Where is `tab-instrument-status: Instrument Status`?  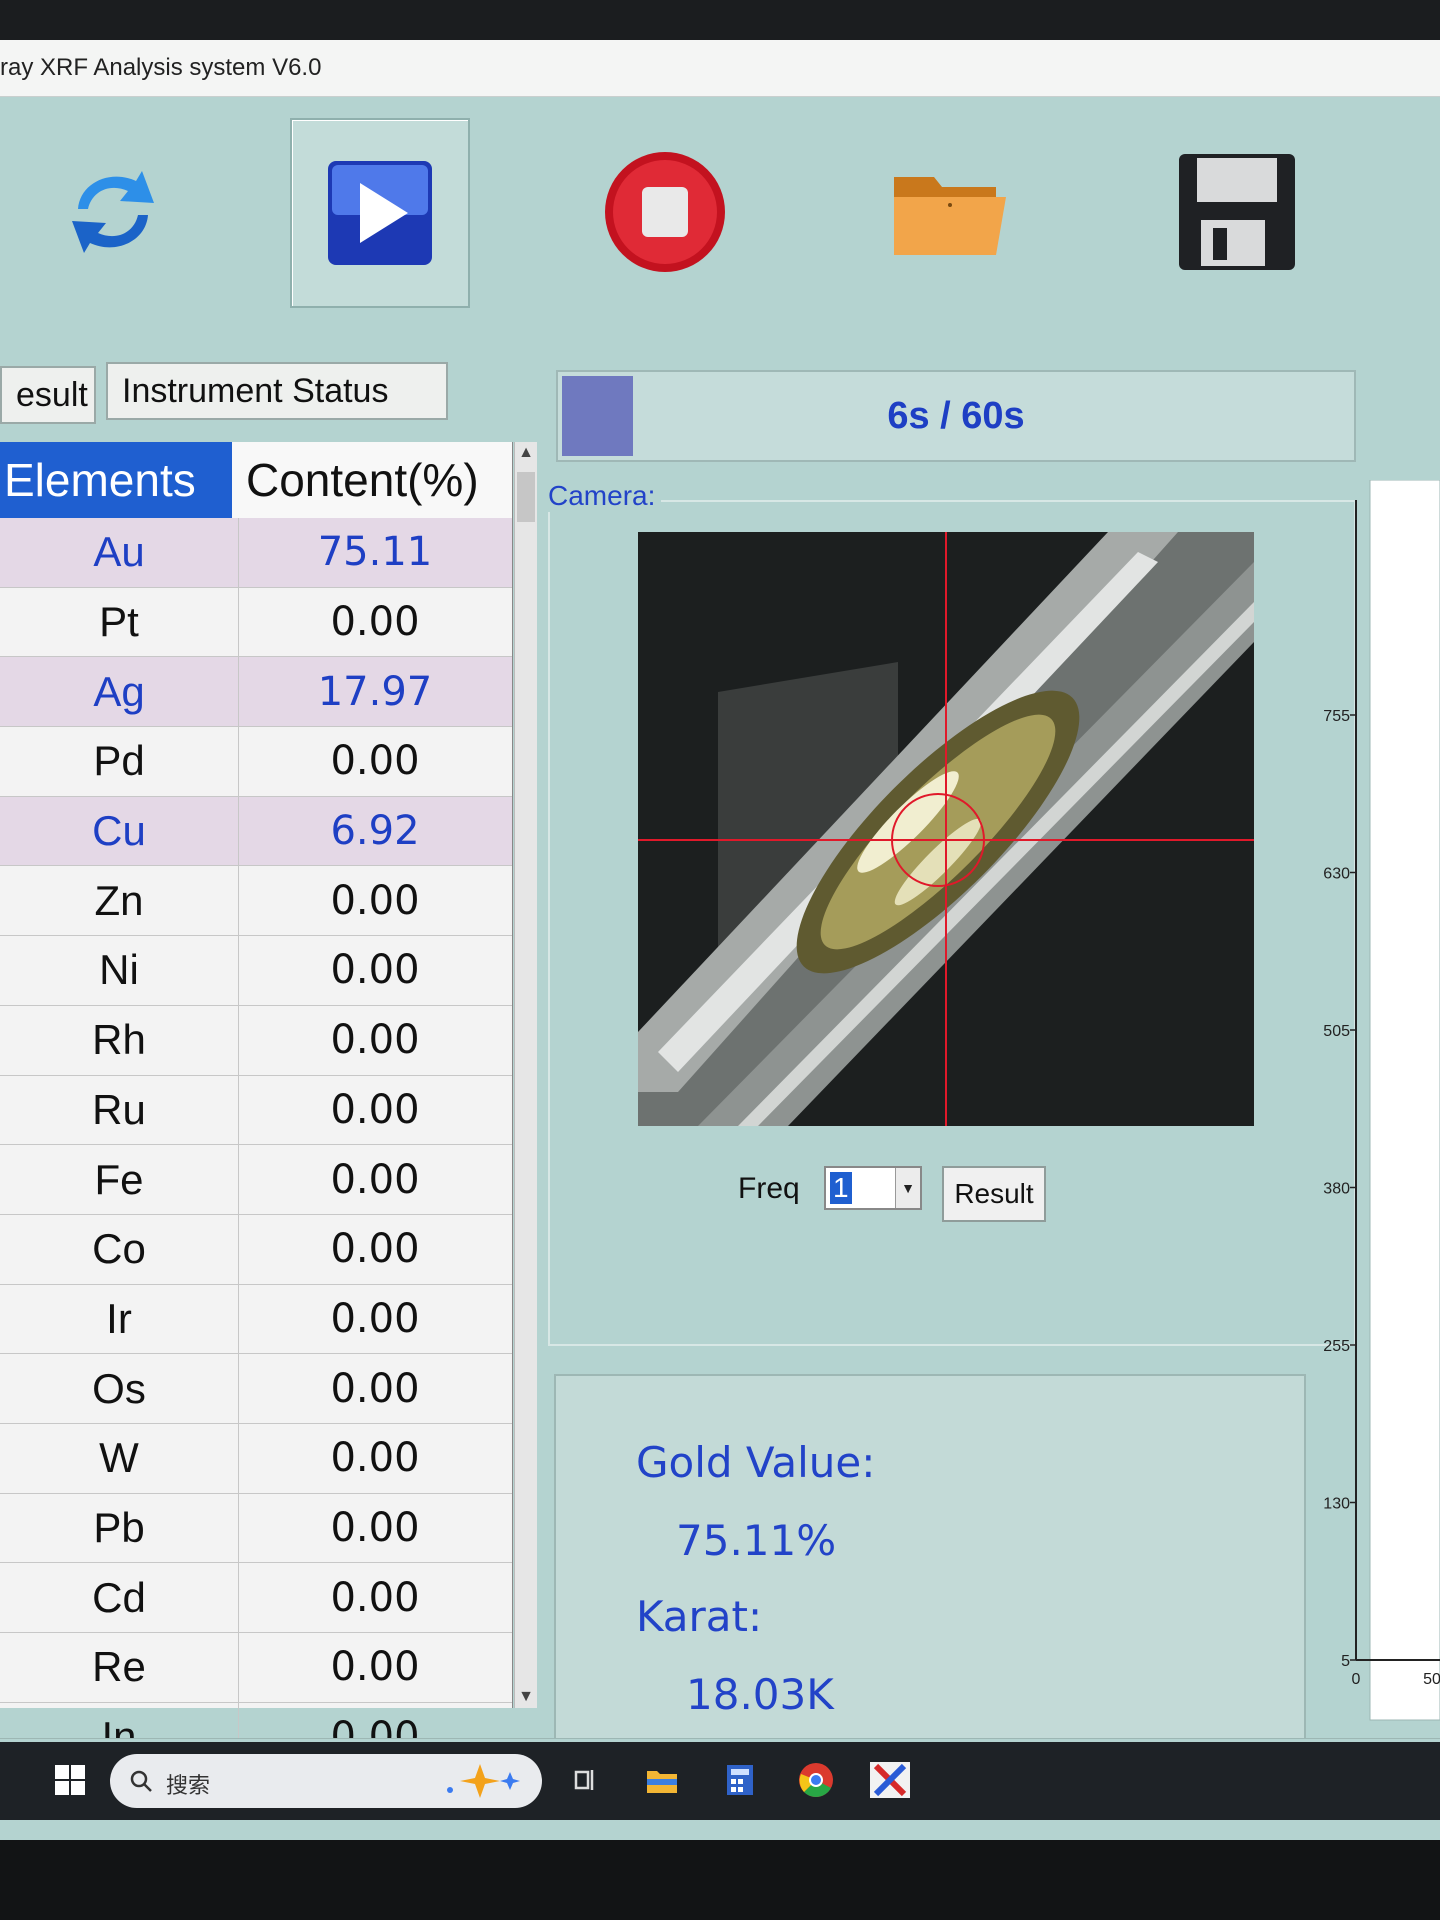
tab-instrument-status: Instrument Status is located at coordinates (277, 391).